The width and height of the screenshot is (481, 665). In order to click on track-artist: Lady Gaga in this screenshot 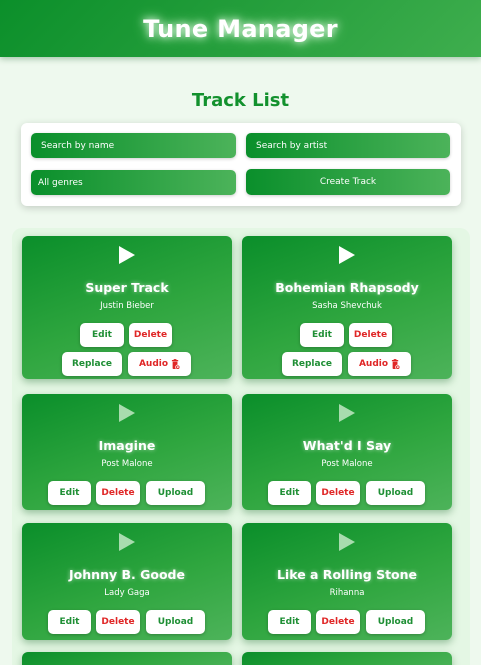, I will do `click(127, 593)`.